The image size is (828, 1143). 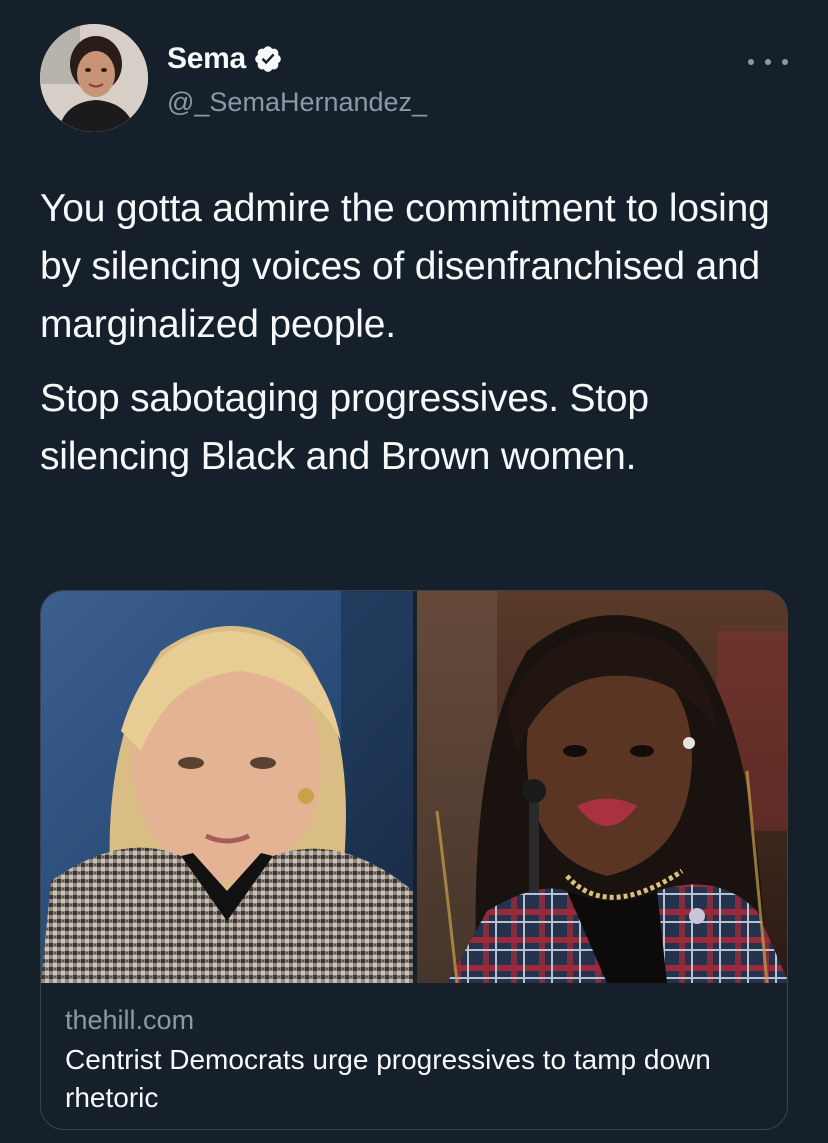 I want to click on name-row: Sema, so click(x=225, y=59).